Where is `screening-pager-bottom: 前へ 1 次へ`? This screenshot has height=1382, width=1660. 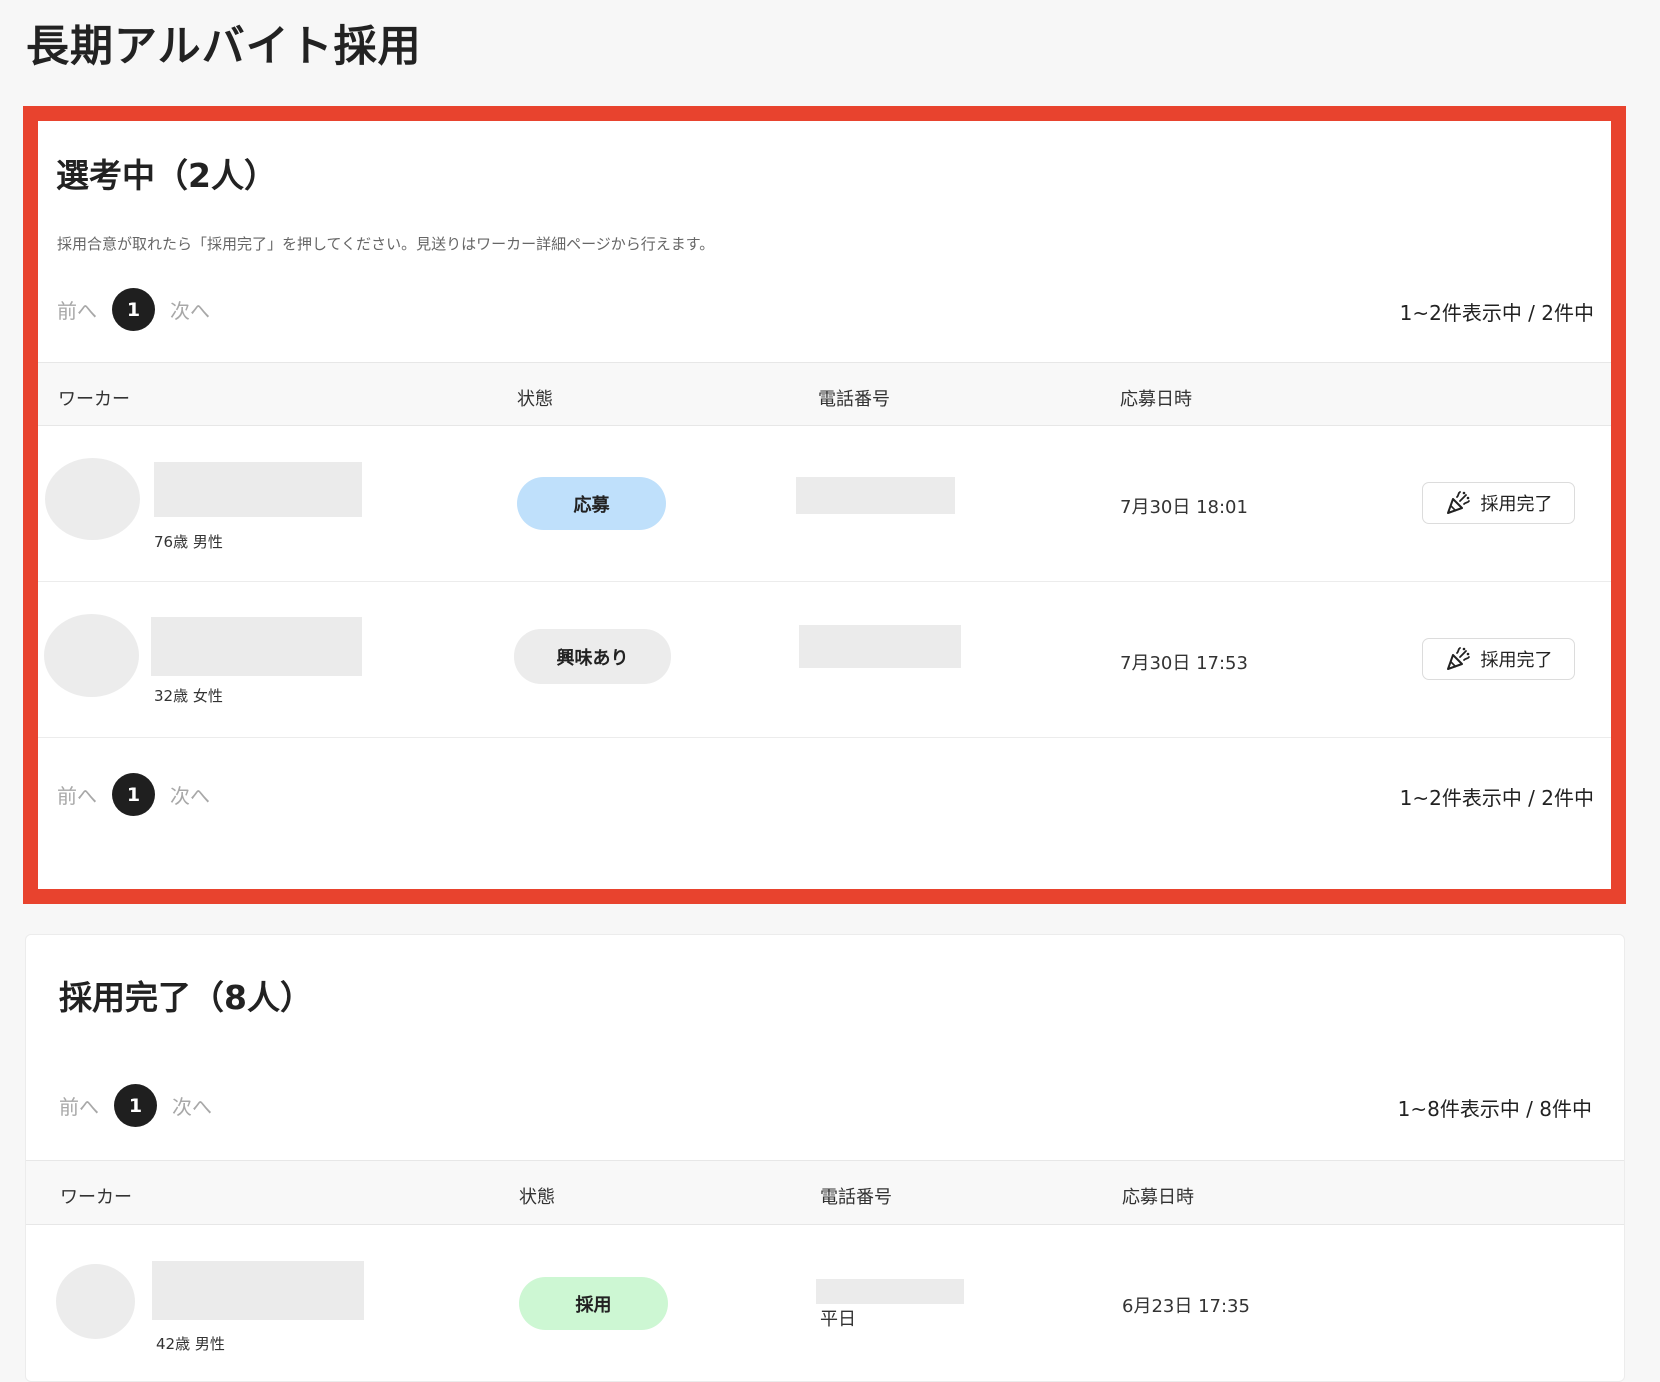 screening-pager-bottom: 前へ 1 次へ is located at coordinates (133, 794).